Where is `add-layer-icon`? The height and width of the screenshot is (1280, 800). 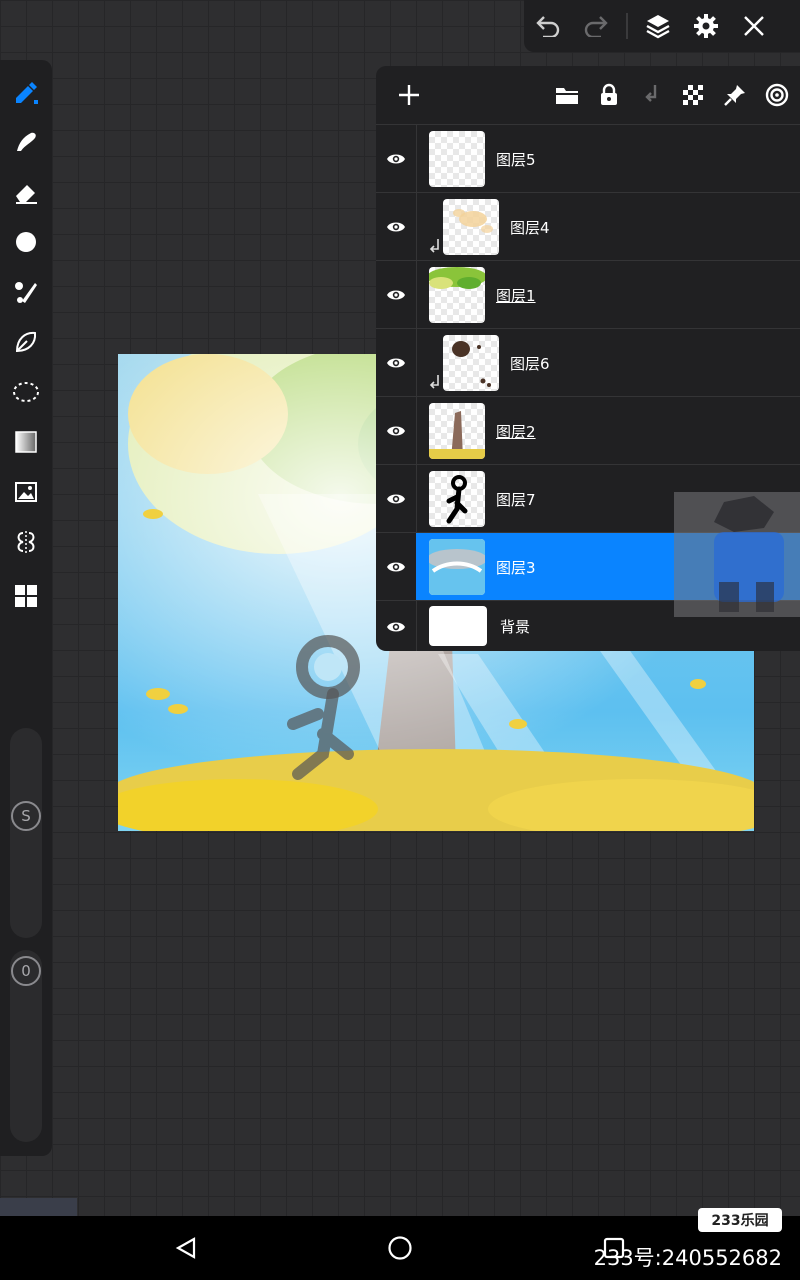 add-layer-icon is located at coordinates (409, 95).